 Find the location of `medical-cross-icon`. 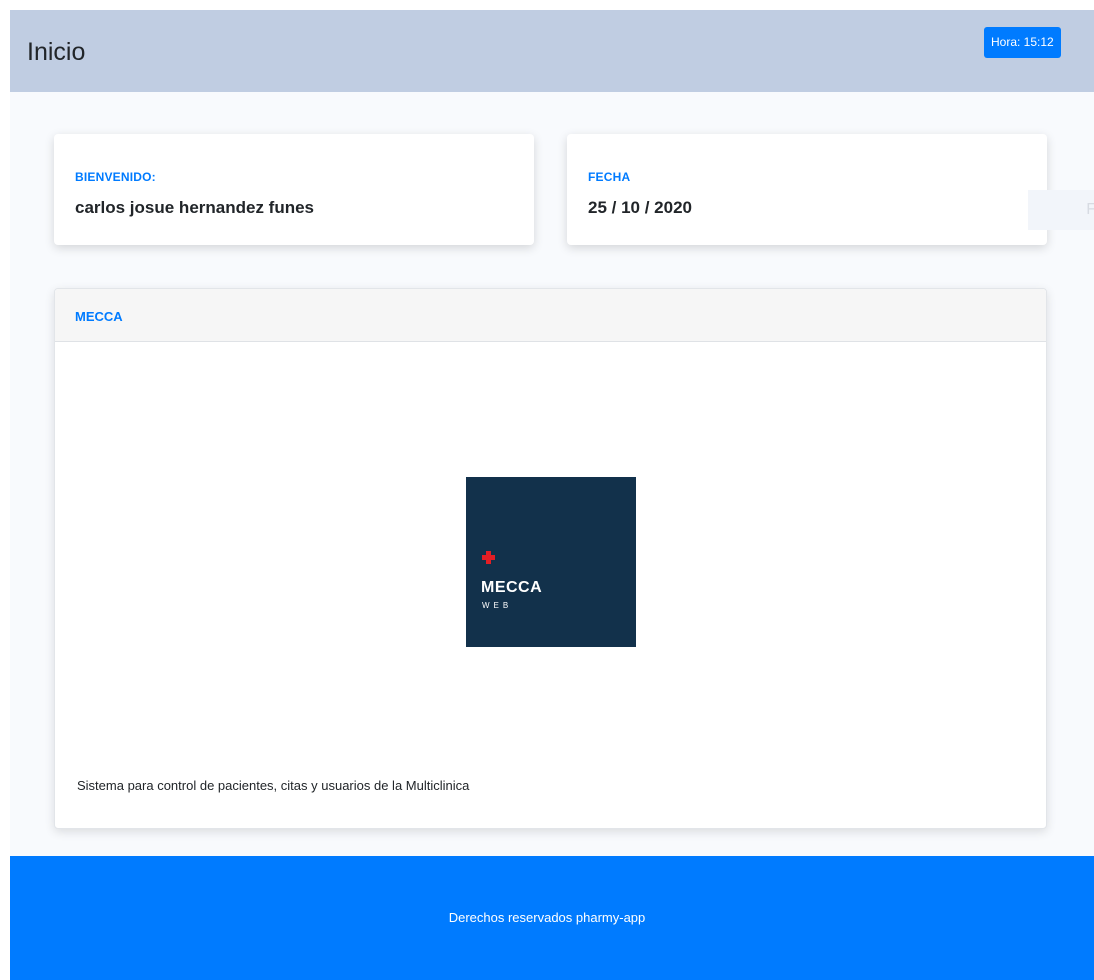

medical-cross-icon is located at coordinates (488, 557).